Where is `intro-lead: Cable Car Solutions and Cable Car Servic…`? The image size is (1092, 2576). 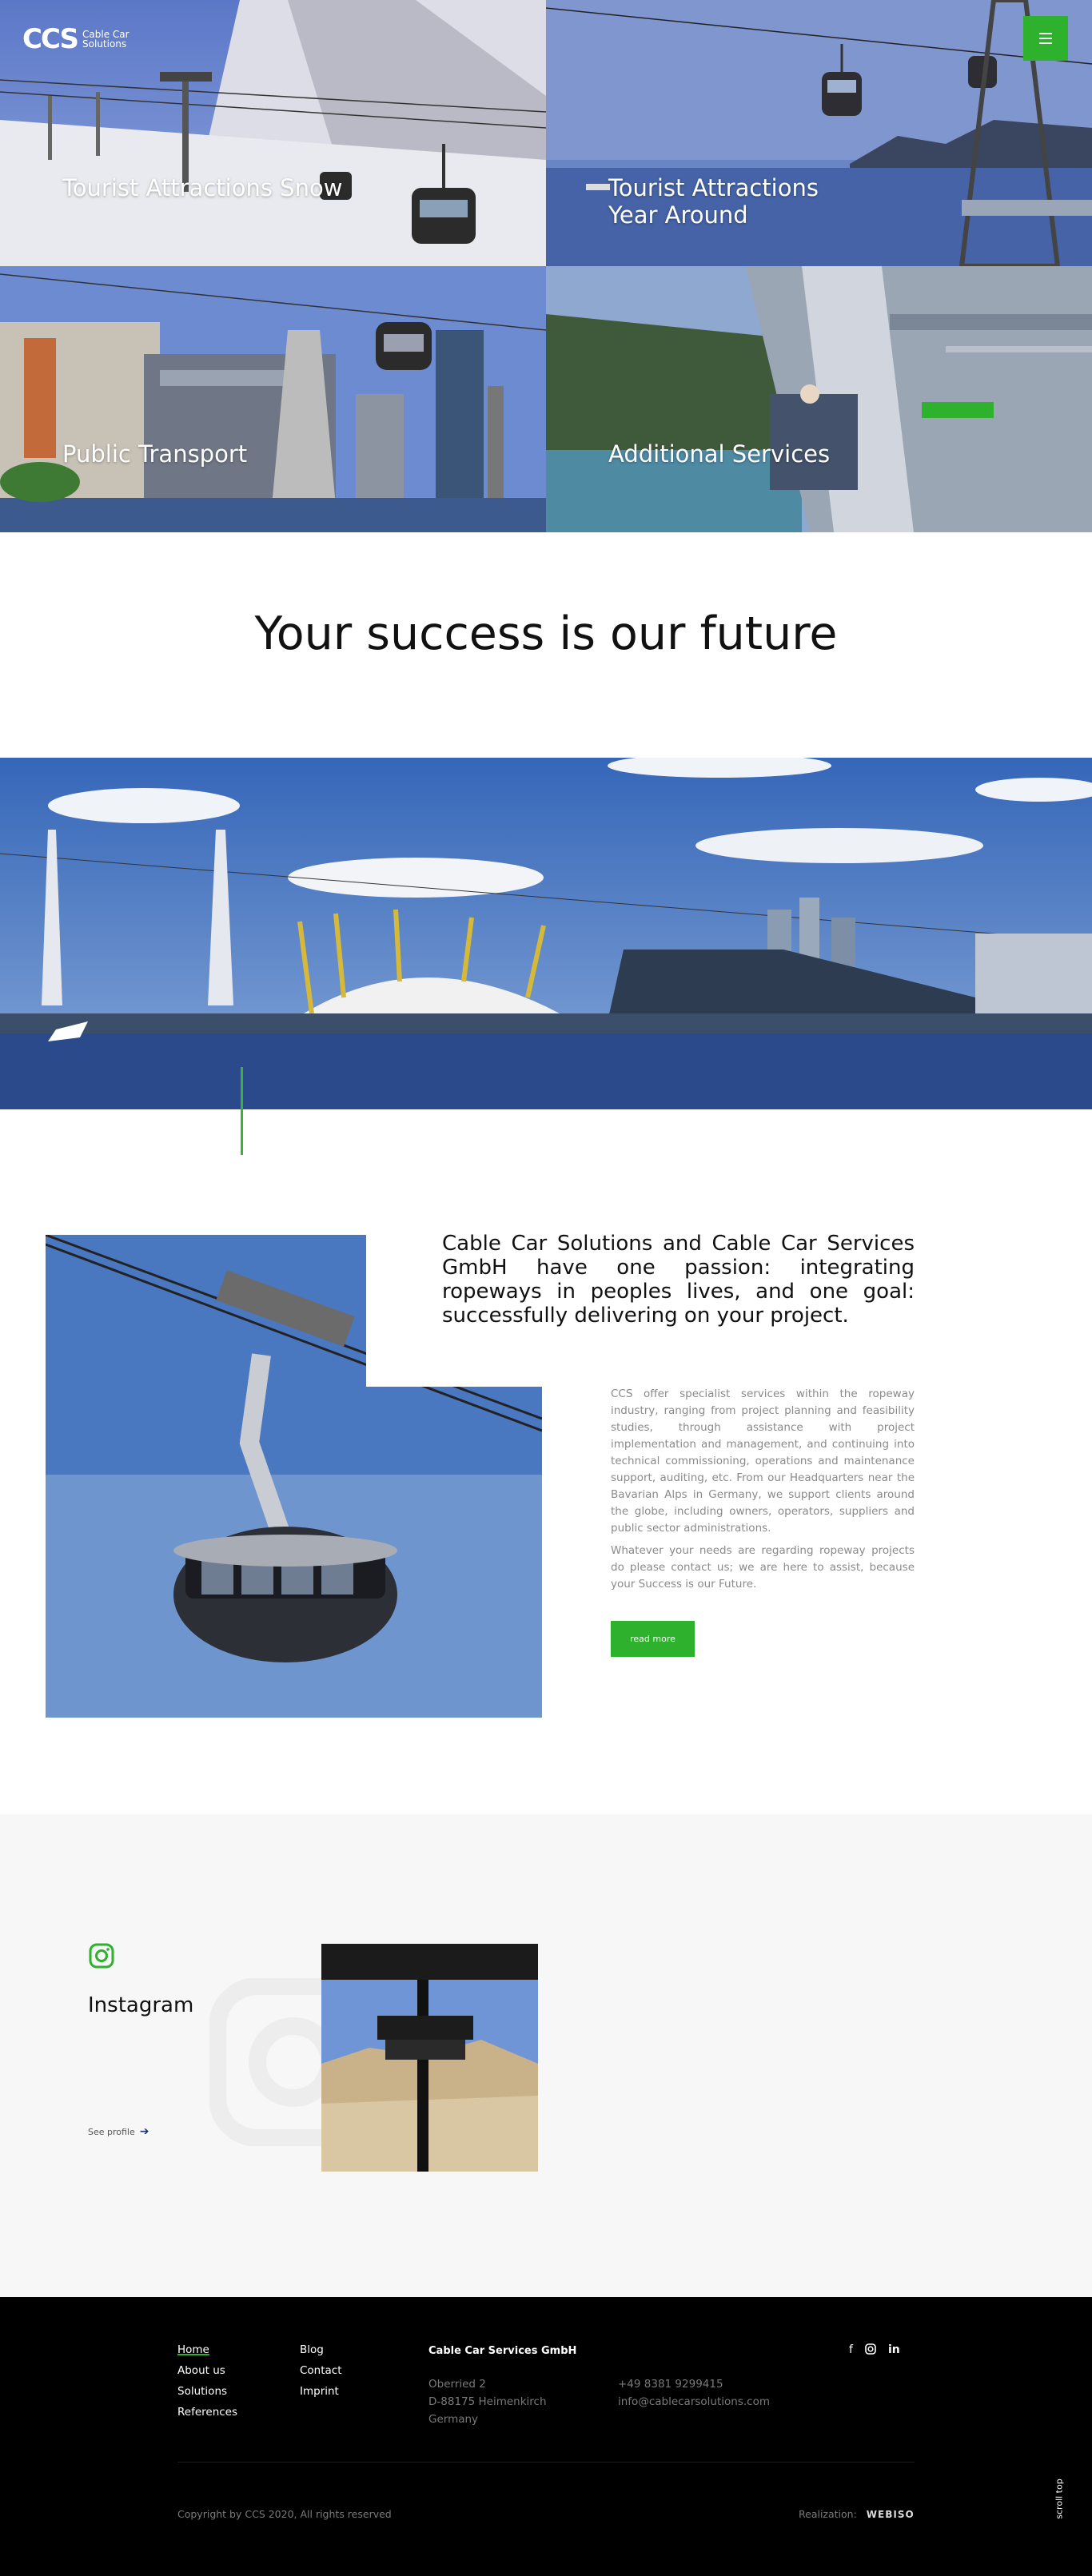
intro-lead: Cable Car Solutions and Cable Car Servic… is located at coordinates (678, 1280).